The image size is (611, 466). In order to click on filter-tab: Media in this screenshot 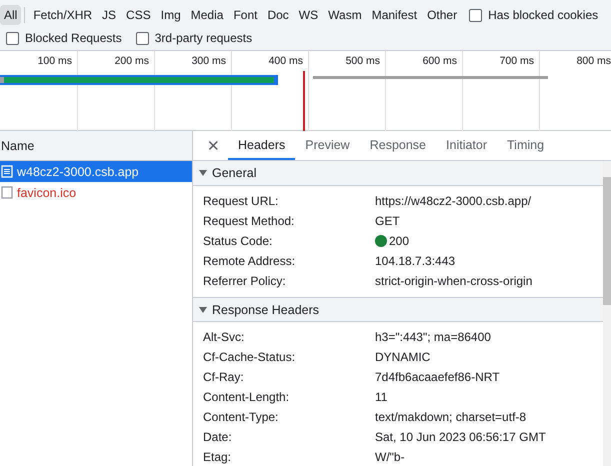, I will do `click(207, 15)`.